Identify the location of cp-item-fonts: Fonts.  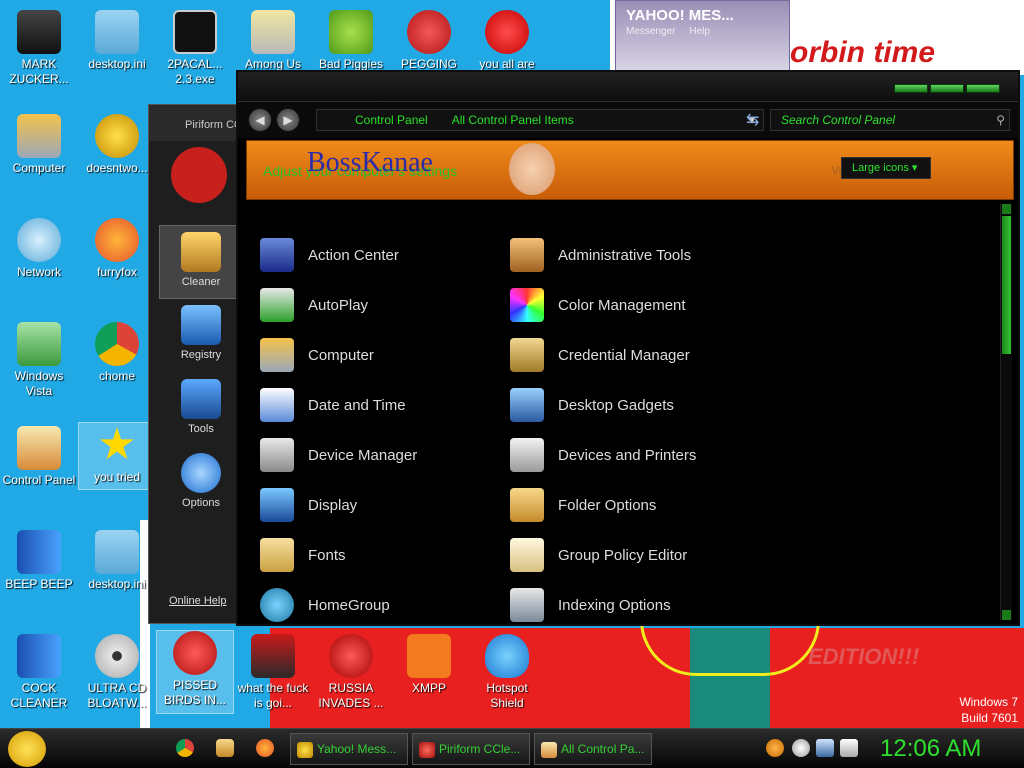
(385, 555).